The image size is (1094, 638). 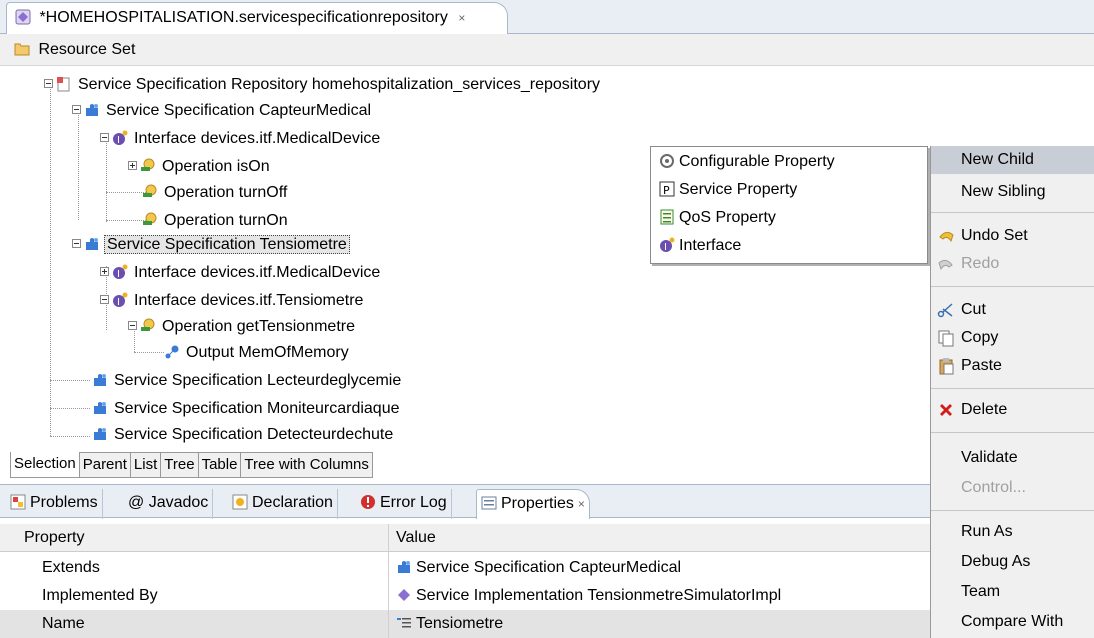 I want to click on tree-item-lecteur: Service Specification Lecteurdeglycemie, so click(x=247, y=381).